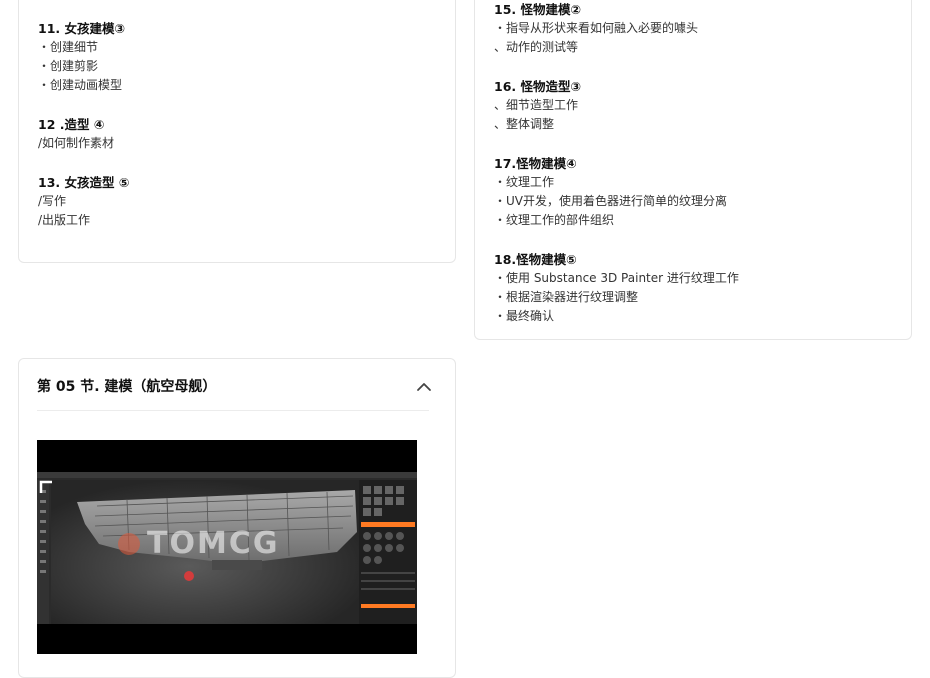  Describe the element at coordinates (524, 124) in the screenshot. I see `lesson-line: 、整体调整` at that location.